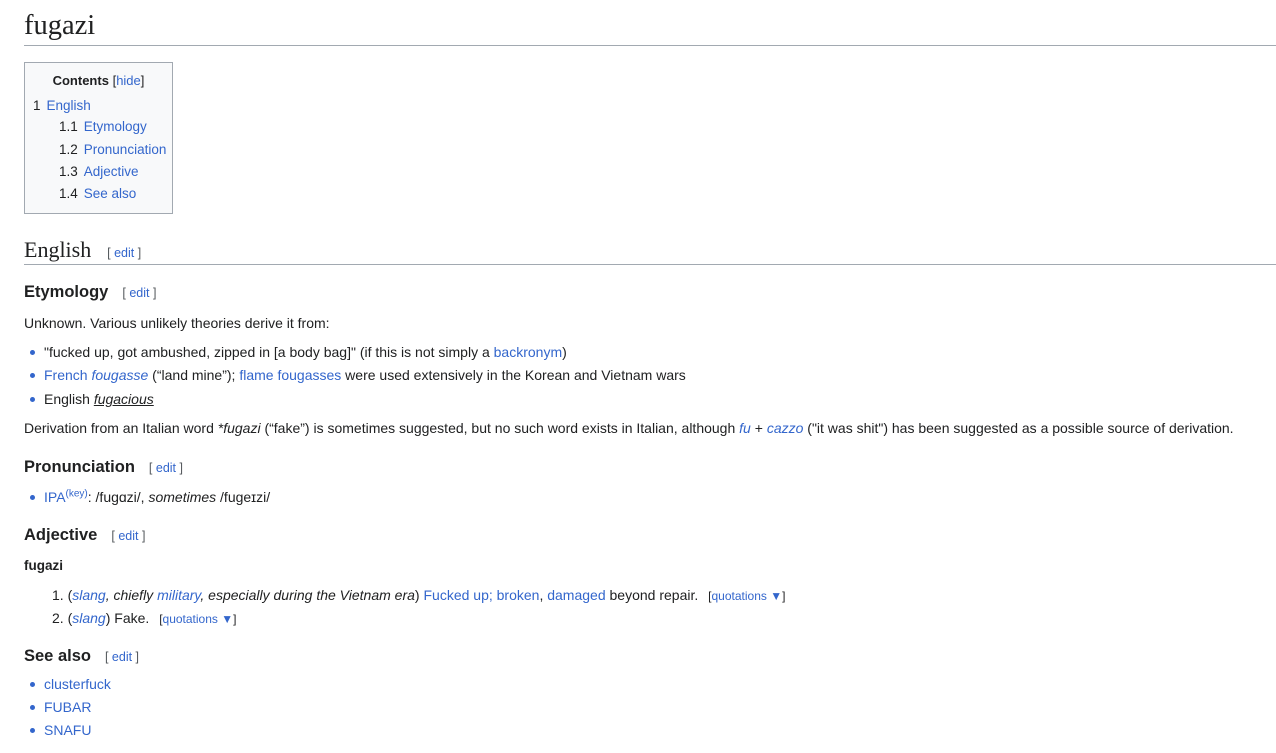 This screenshot has width=1276, height=753. I want to click on military-link: military, so click(178, 595).